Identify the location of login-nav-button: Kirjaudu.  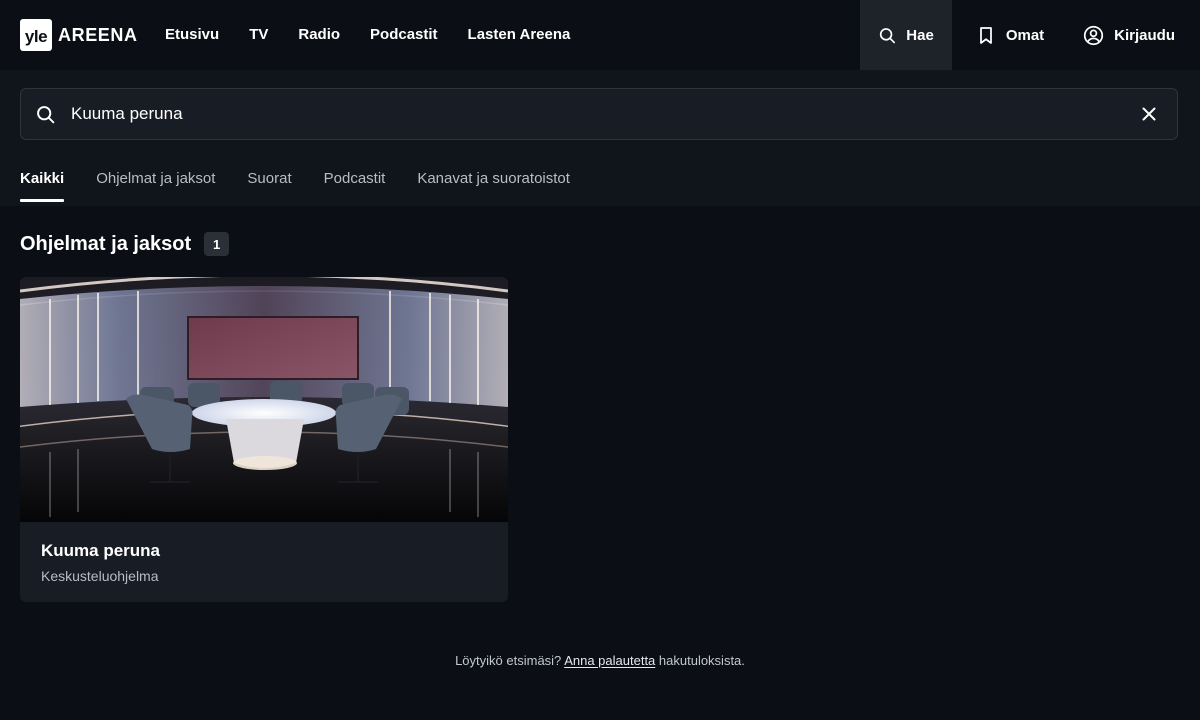
(1132, 35).